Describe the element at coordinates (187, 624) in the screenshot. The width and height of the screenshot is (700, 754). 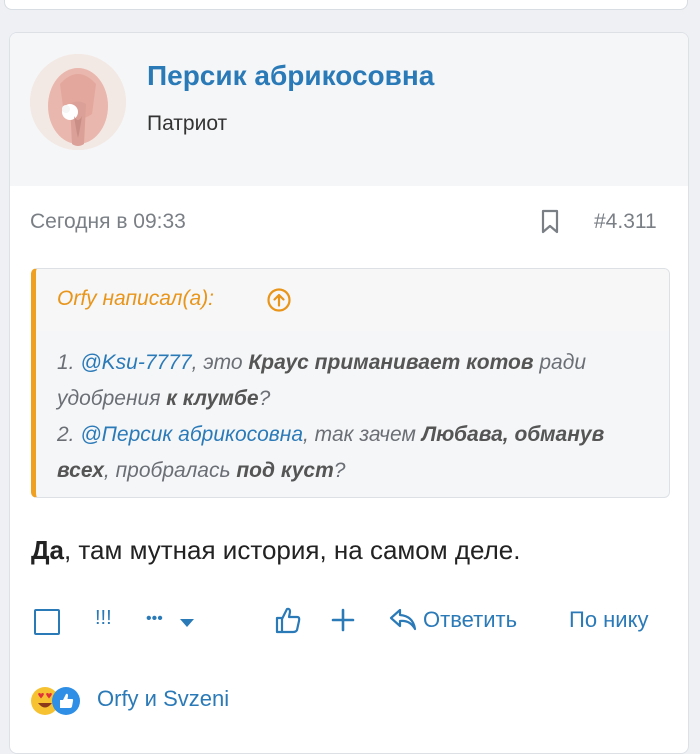
I see `caret-down-icon` at that location.